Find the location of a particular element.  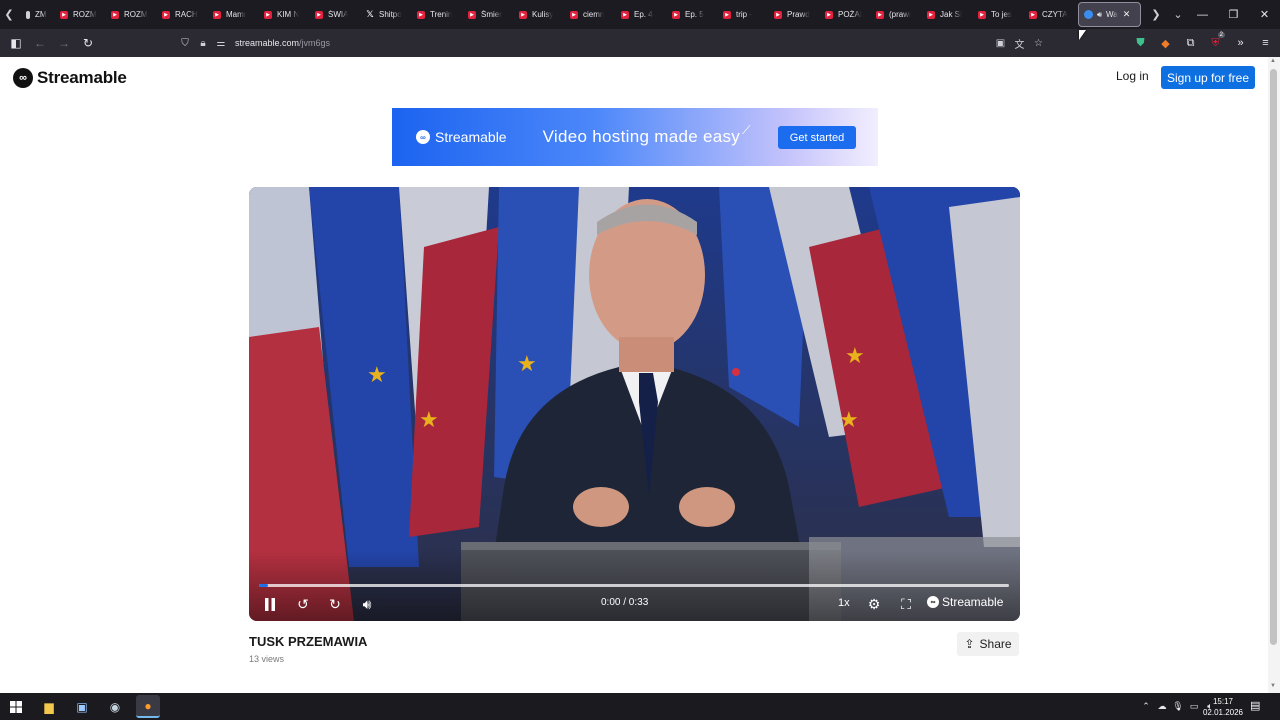

browser-tab: ▶ Trenin is located at coordinates (434, 14).